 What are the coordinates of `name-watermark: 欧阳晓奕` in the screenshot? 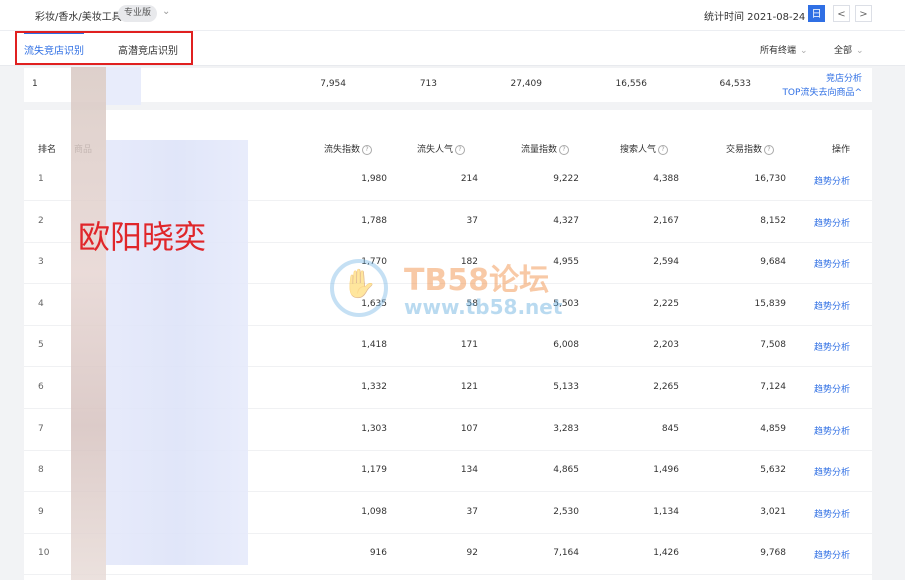 It's located at (142, 237).